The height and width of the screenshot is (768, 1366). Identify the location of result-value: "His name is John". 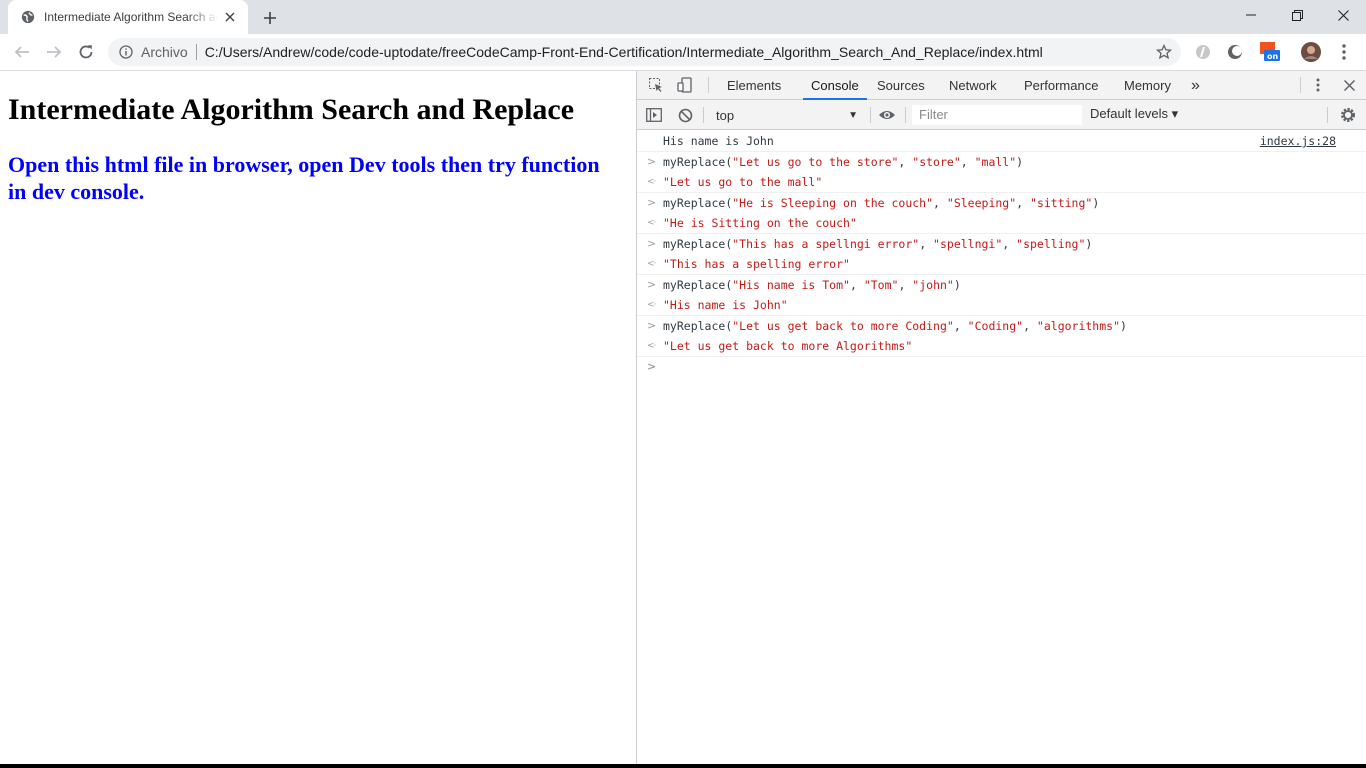
(725, 305).